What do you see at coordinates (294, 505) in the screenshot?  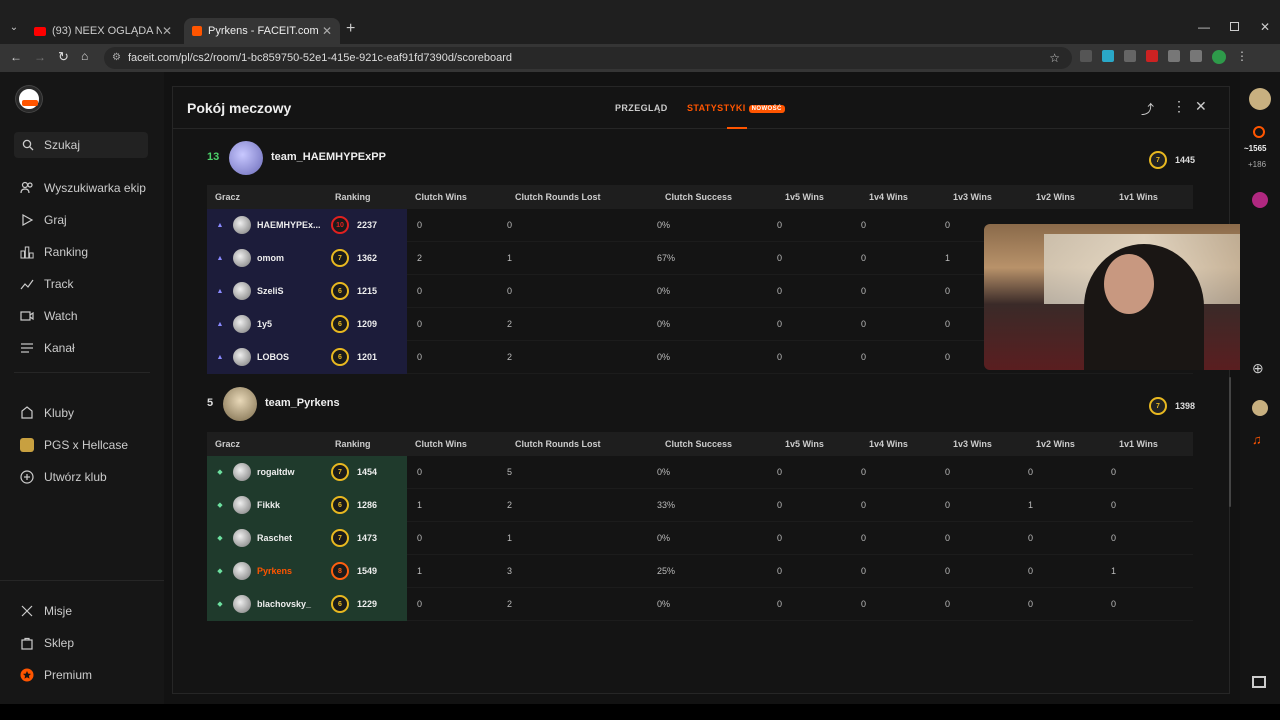 I see `player-name: Fikkk` at bounding box center [294, 505].